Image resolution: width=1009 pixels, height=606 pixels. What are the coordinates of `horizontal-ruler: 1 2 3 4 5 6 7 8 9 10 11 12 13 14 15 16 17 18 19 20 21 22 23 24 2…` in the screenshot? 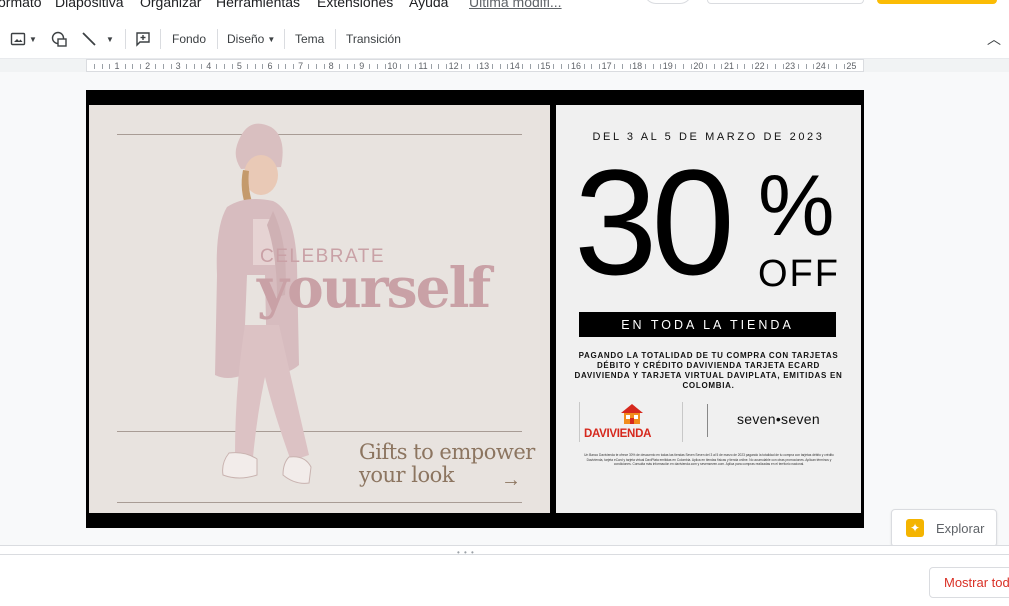 It's located at (475, 65).